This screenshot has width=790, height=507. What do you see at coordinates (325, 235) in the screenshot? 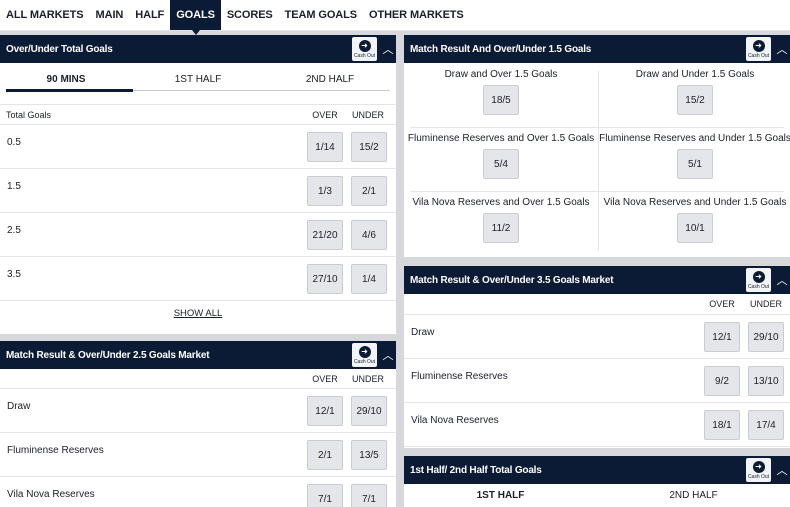
I see `odds-button-over: 21/20` at bounding box center [325, 235].